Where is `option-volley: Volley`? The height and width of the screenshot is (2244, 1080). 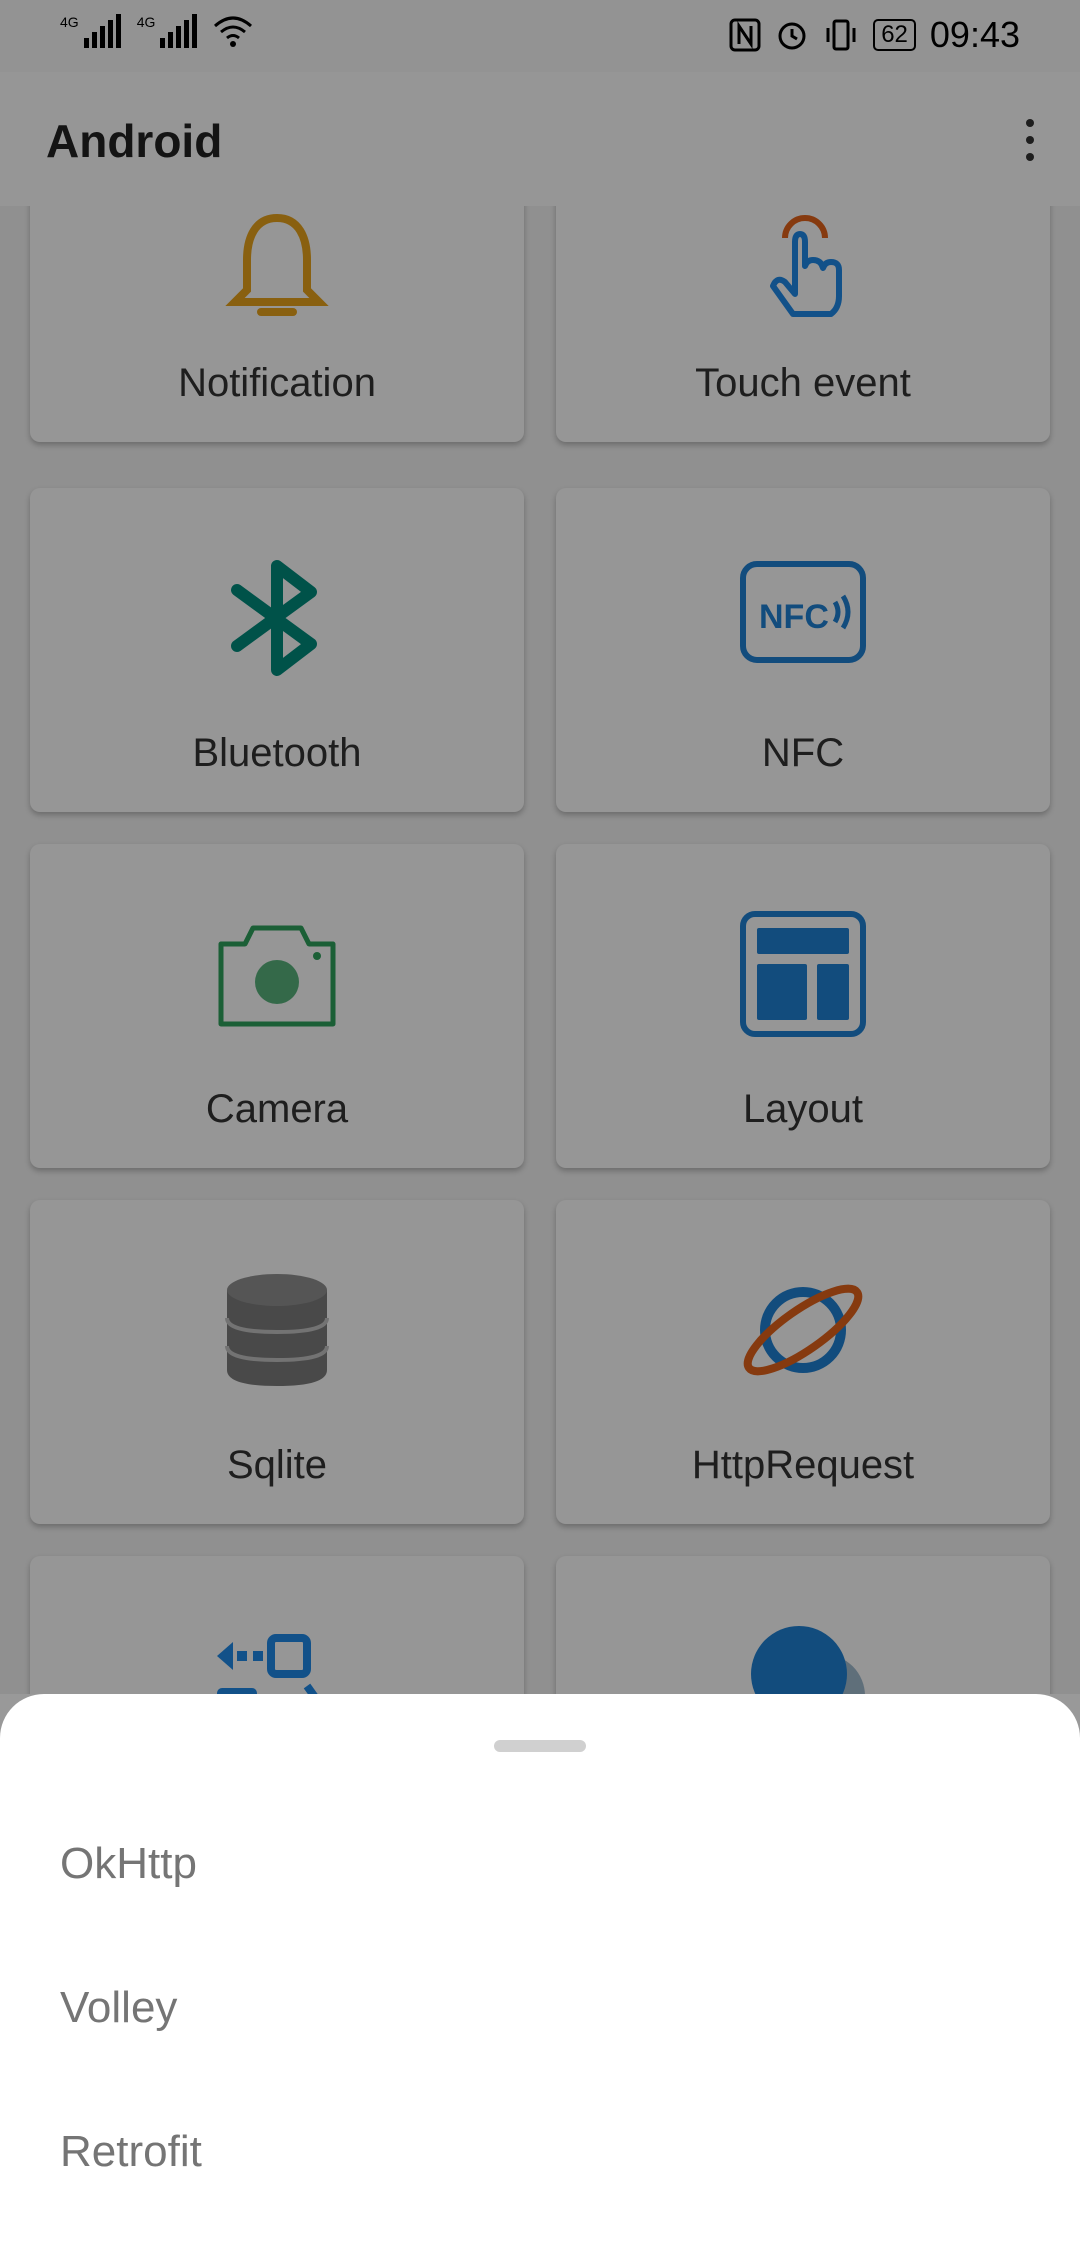
option-volley: Volley is located at coordinates (540, 2008).